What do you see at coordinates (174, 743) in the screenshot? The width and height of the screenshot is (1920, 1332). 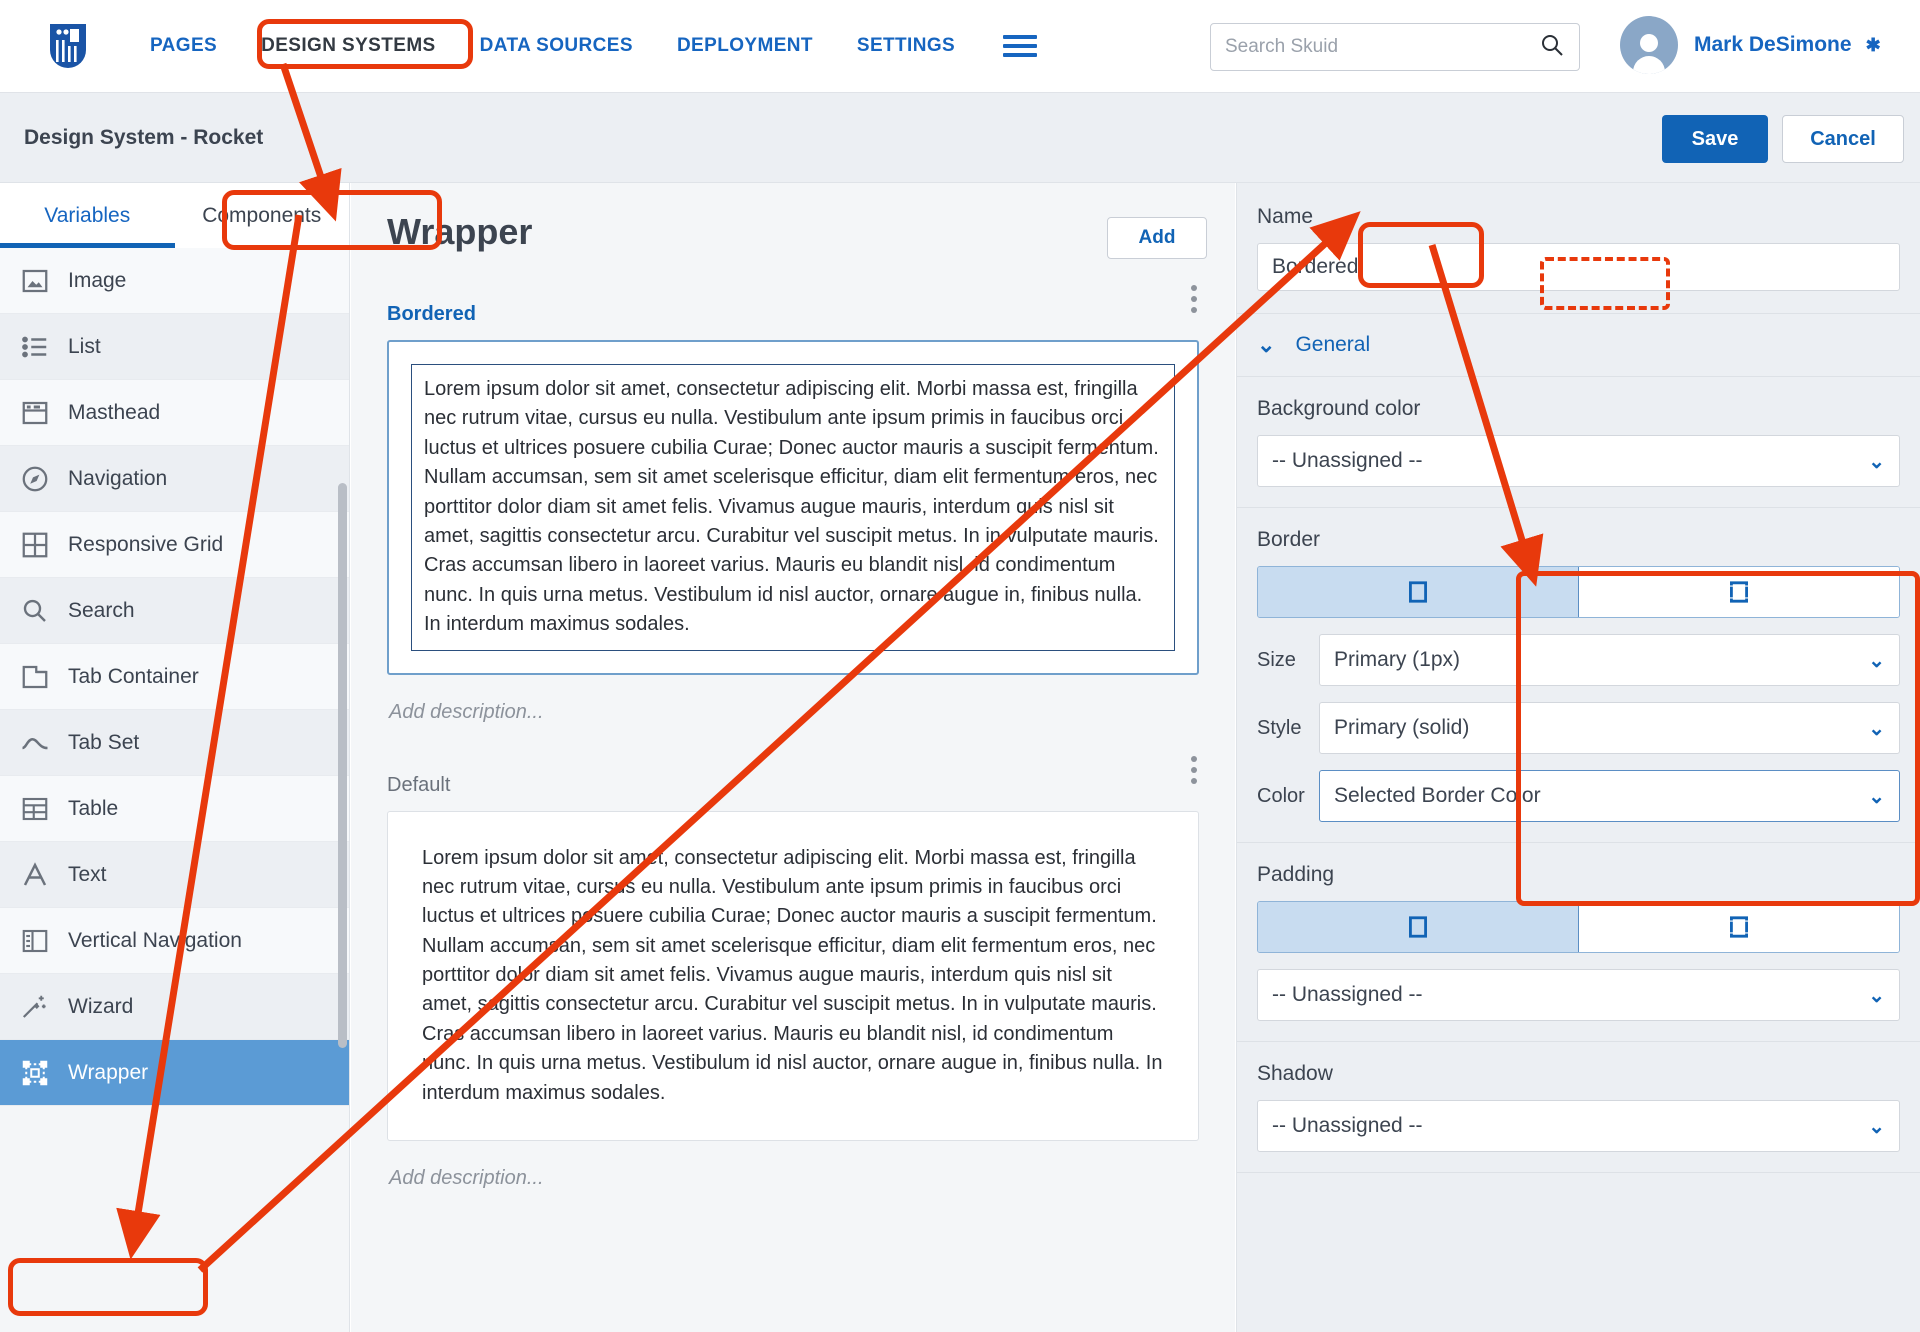 I see `sidebar-item-tab-set: Tab Set` at bounding box center [174, 743].